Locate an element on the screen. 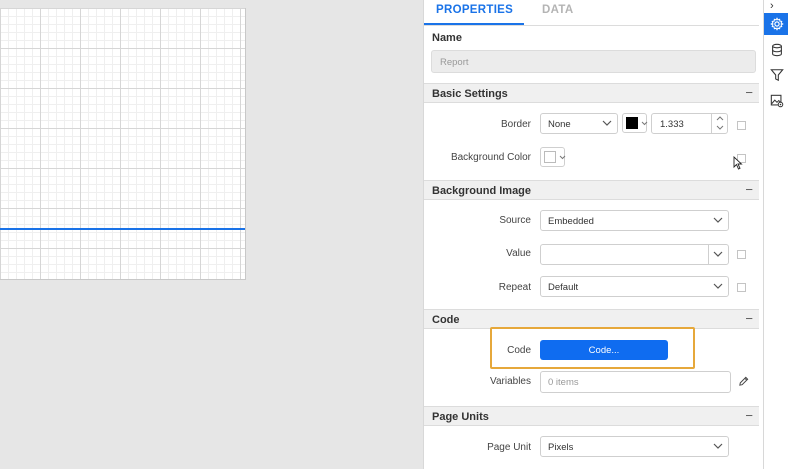  background-color-picker is located at coordinates (553, 157).